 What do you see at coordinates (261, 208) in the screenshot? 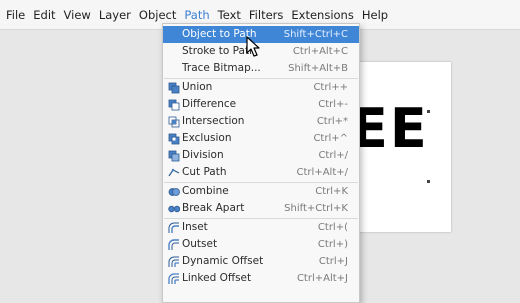
I see `menu-item-break-apart: Break Apart Shift+Ctrl+K` at bounding box center [261, 208].